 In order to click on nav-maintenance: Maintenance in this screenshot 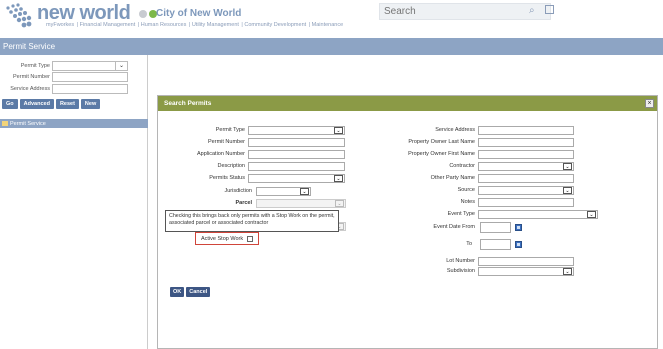, I will do `click(328, 25)`.